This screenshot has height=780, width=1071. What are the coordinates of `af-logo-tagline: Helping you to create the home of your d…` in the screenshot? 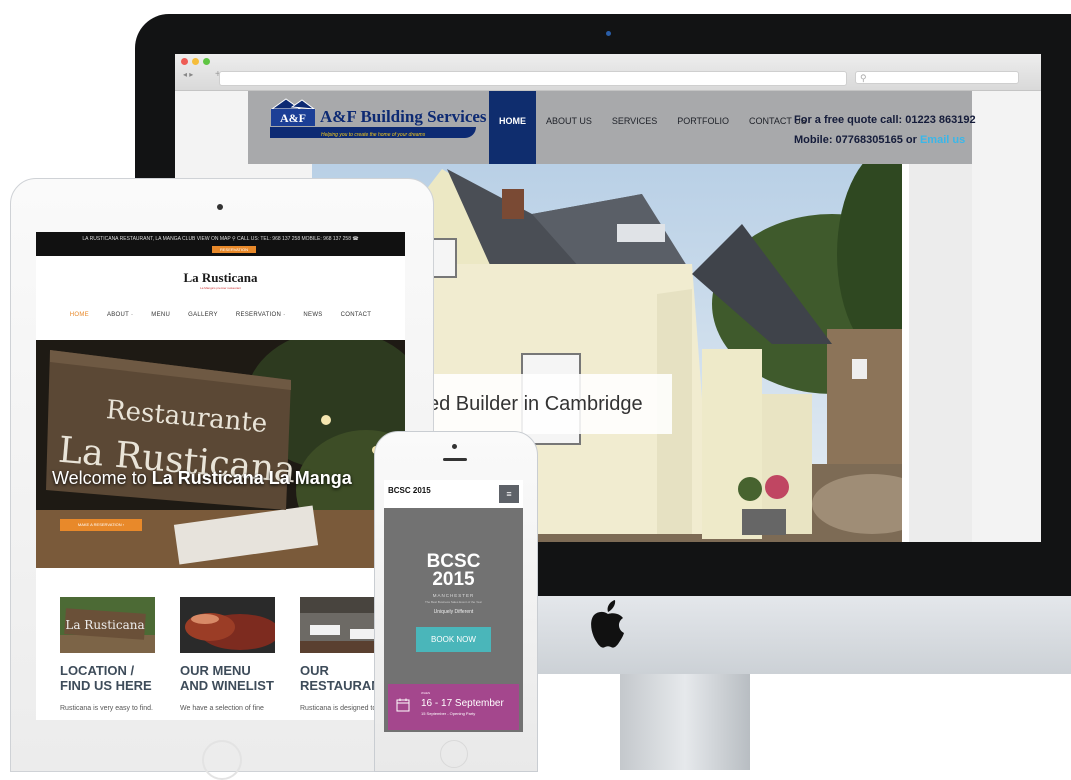 It's located at (373, 135).